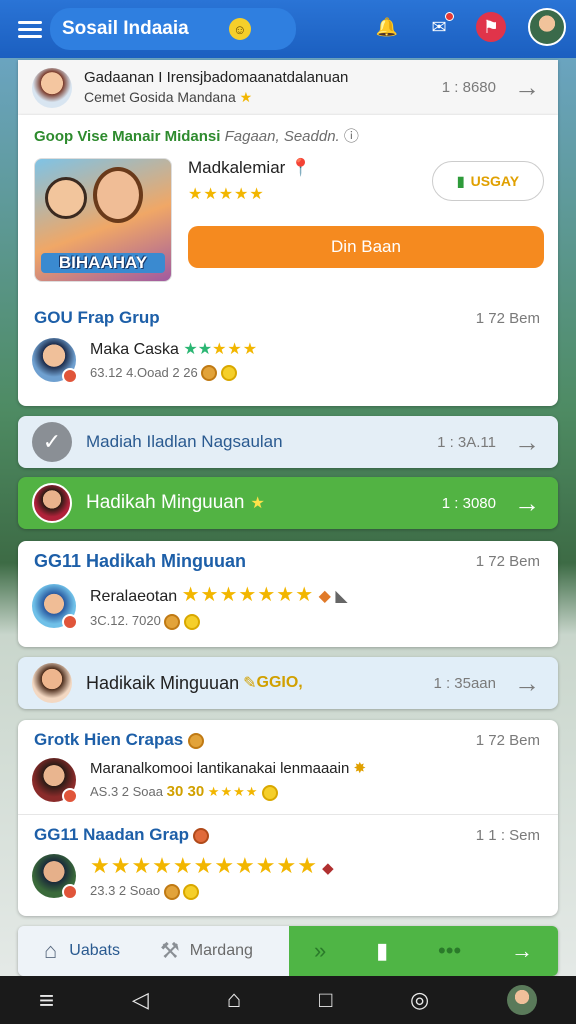 This screenshot has height=1024, width=576. Describe the element at coordinates (382, 951) in the screenshot. I see `card-icon: ▮` at that location.